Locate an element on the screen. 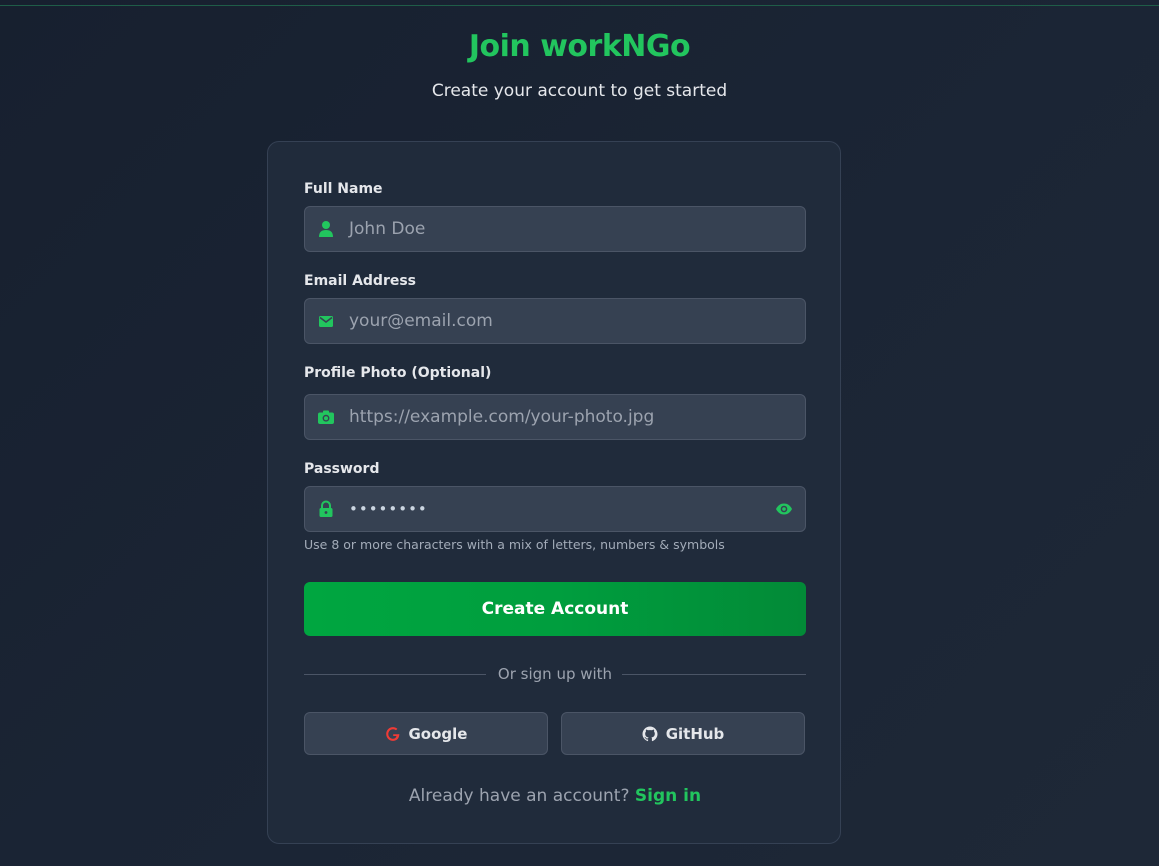 Image resolution: width=1159 pixels, height=866 pixels. github-icon is located at coordinates (650, 734).